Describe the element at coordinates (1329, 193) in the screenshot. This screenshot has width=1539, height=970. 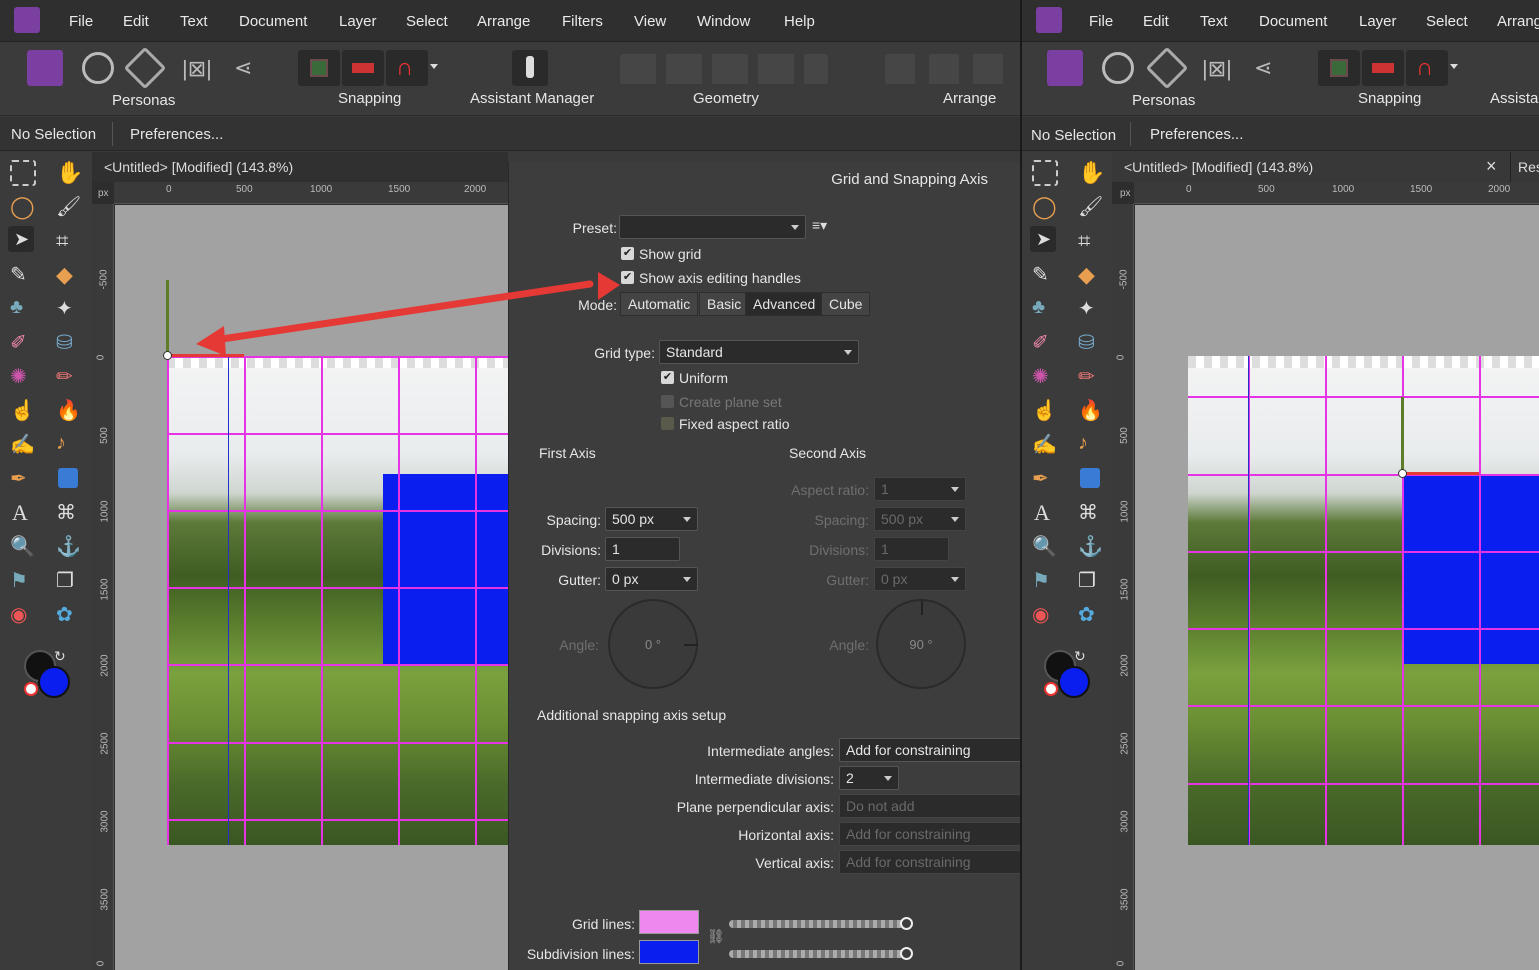
I see `horizontal-ruler: px 0 500 1000 1500 2000` at that location.